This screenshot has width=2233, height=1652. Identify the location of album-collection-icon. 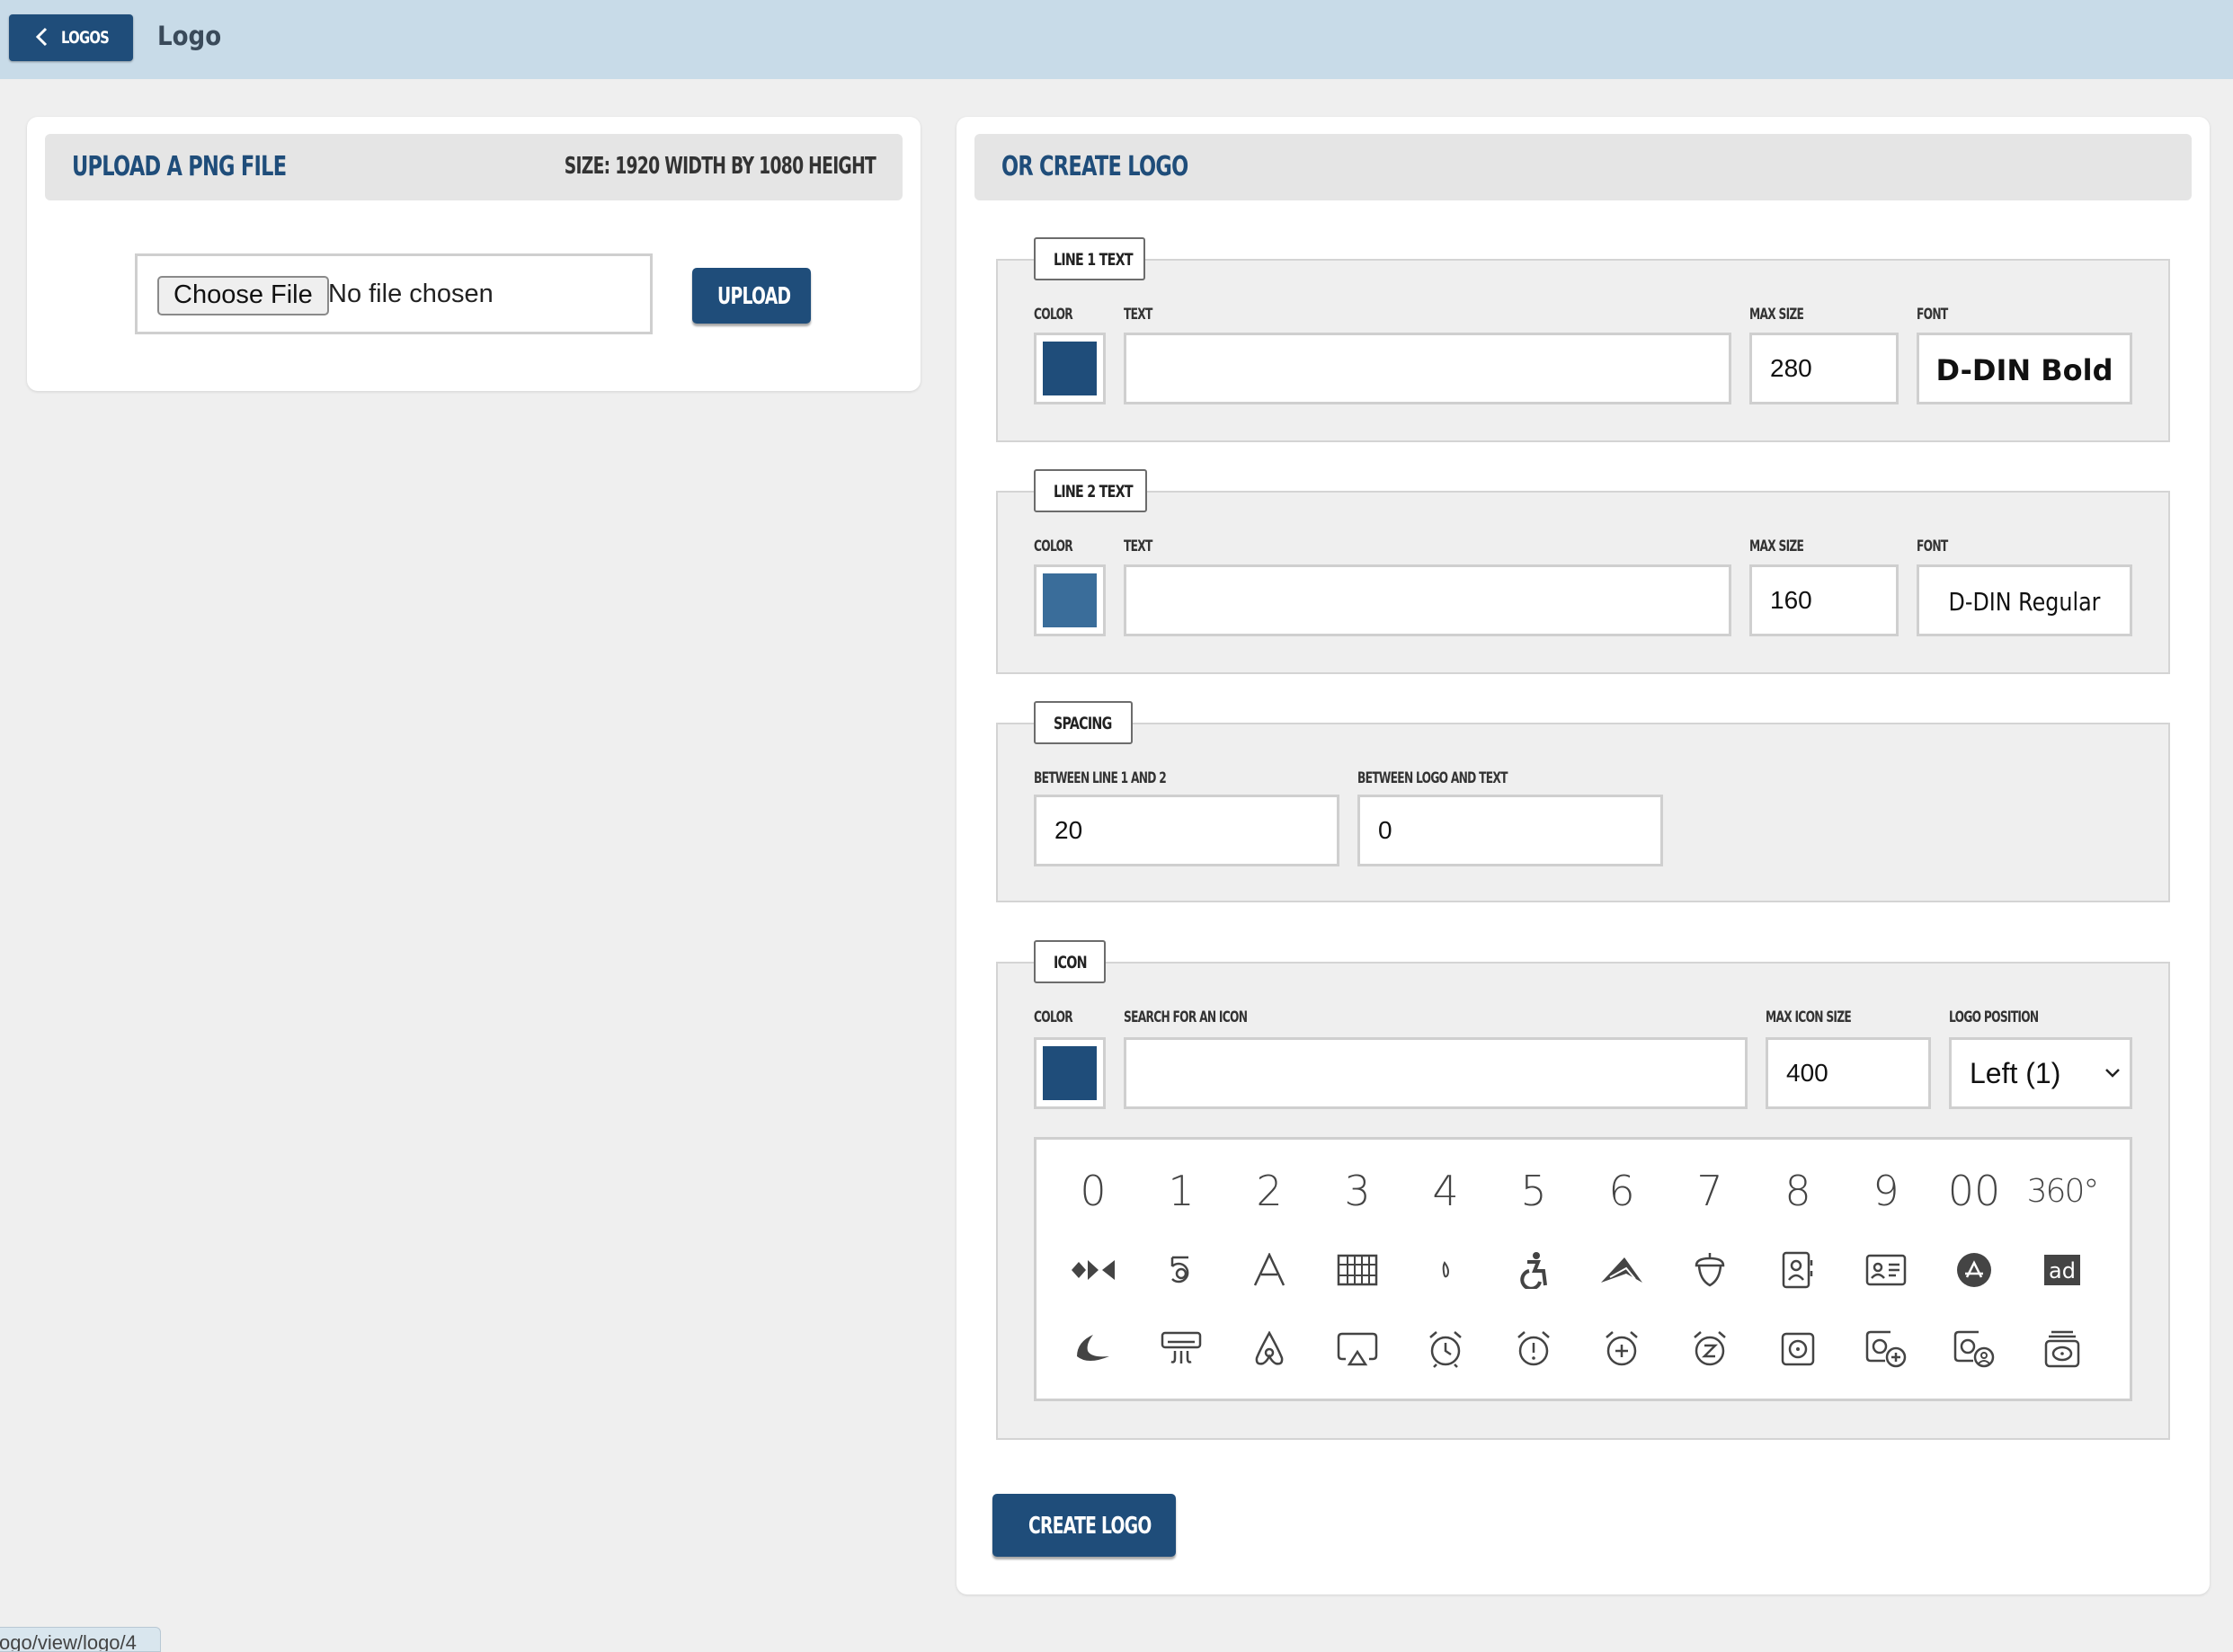
(2062, 1349).